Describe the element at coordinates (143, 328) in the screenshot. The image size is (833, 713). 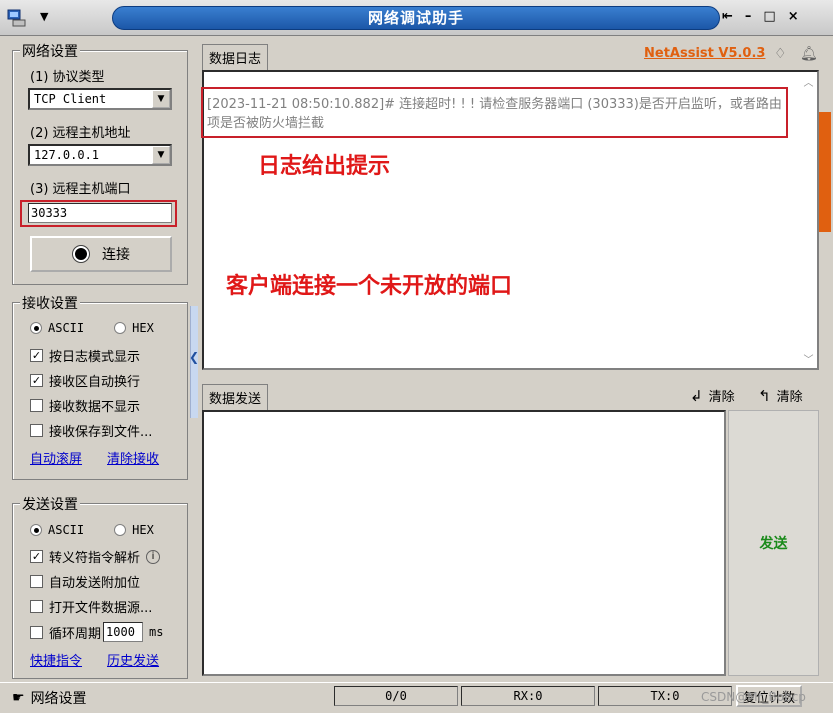
I see `receive-hex-label: HEX` at that location.